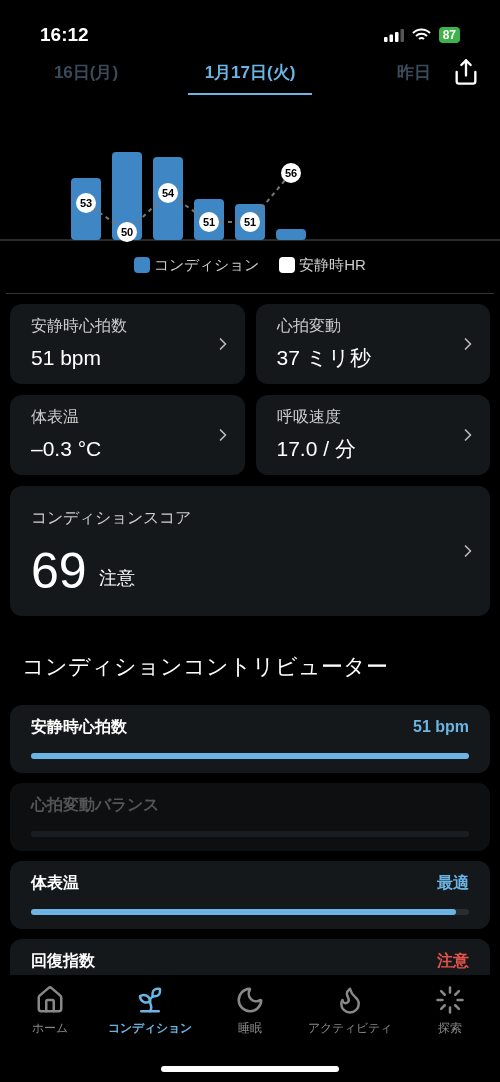 The height and width of the screenshot is (1082, 500). I want to click on home-icon, so click(50, 1000).